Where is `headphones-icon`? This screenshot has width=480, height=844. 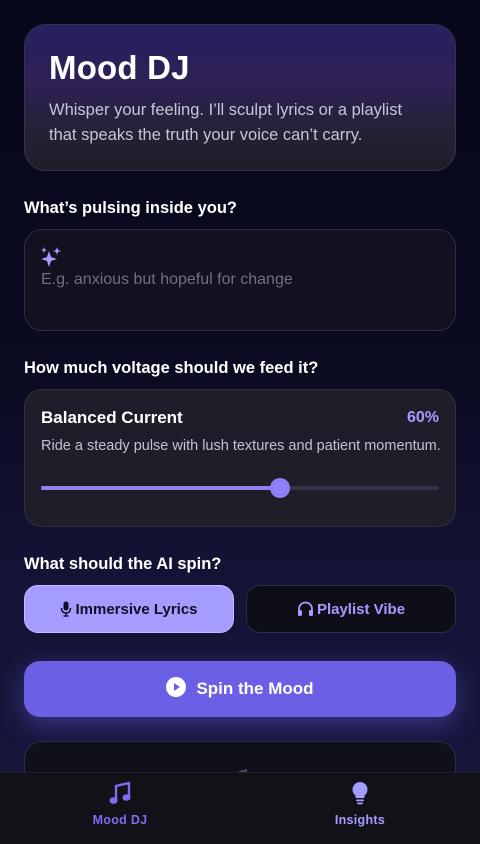
headphones-icon is located at coordinates (305, 609).